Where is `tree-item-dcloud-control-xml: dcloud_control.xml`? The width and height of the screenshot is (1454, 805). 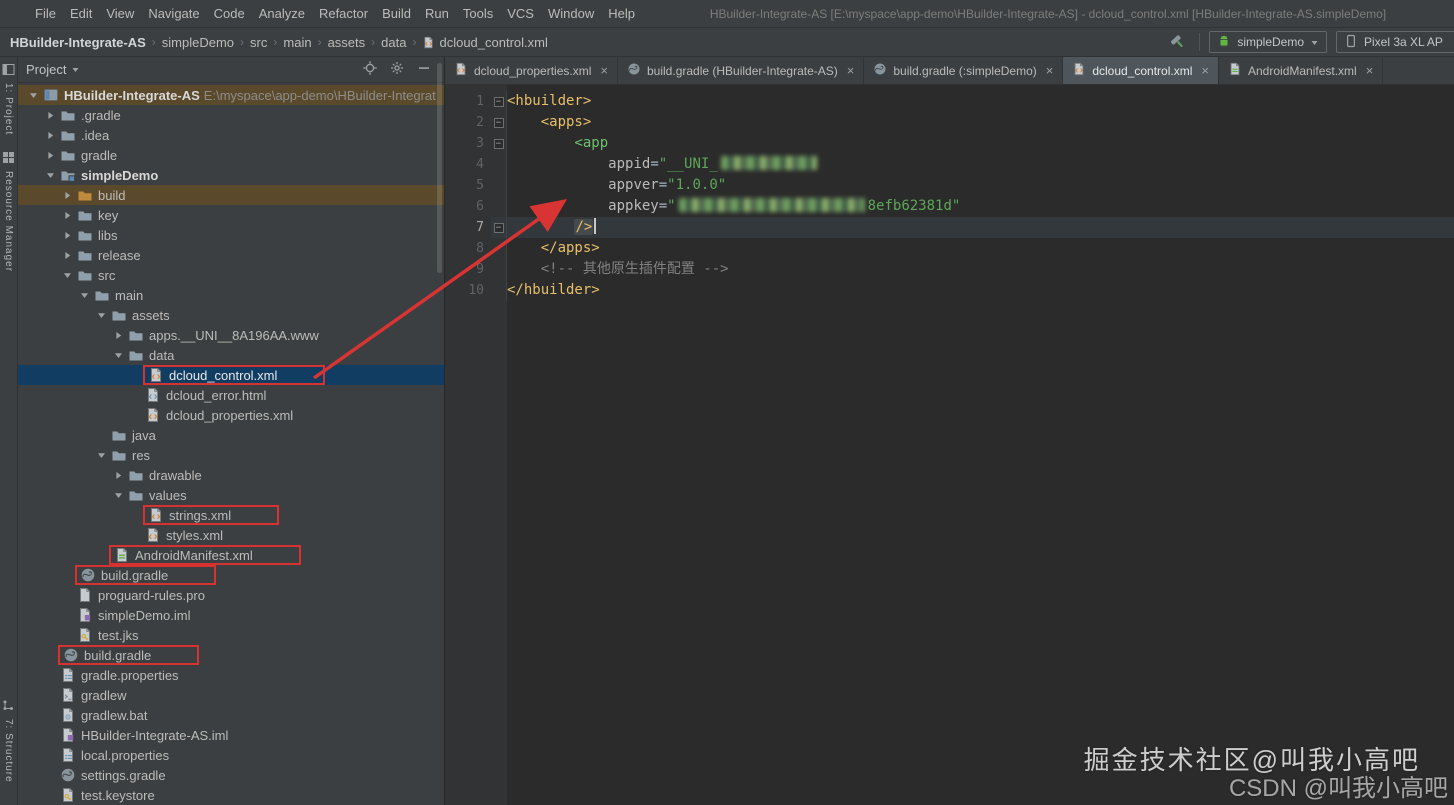 tree-item-dcloud-control-xml: dcloud_control.xml is located at coordinates (231, 375).